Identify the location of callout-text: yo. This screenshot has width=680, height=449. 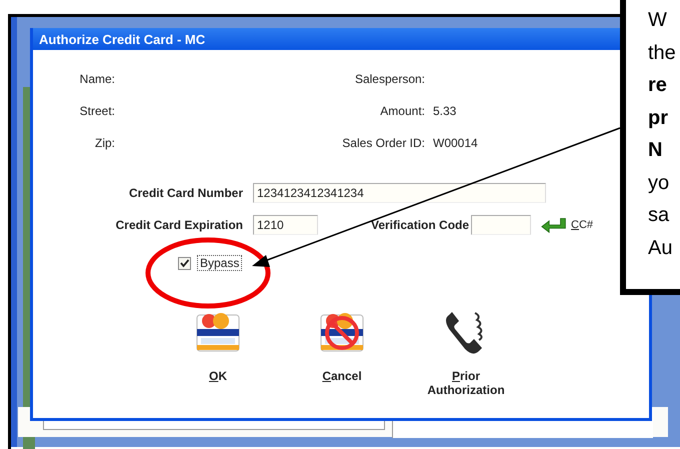
(659, 183).